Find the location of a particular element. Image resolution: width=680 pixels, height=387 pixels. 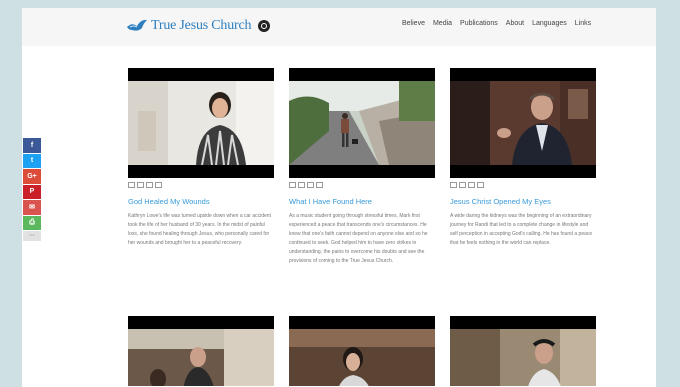

video-frame-man is located at coordinates (523, 123).